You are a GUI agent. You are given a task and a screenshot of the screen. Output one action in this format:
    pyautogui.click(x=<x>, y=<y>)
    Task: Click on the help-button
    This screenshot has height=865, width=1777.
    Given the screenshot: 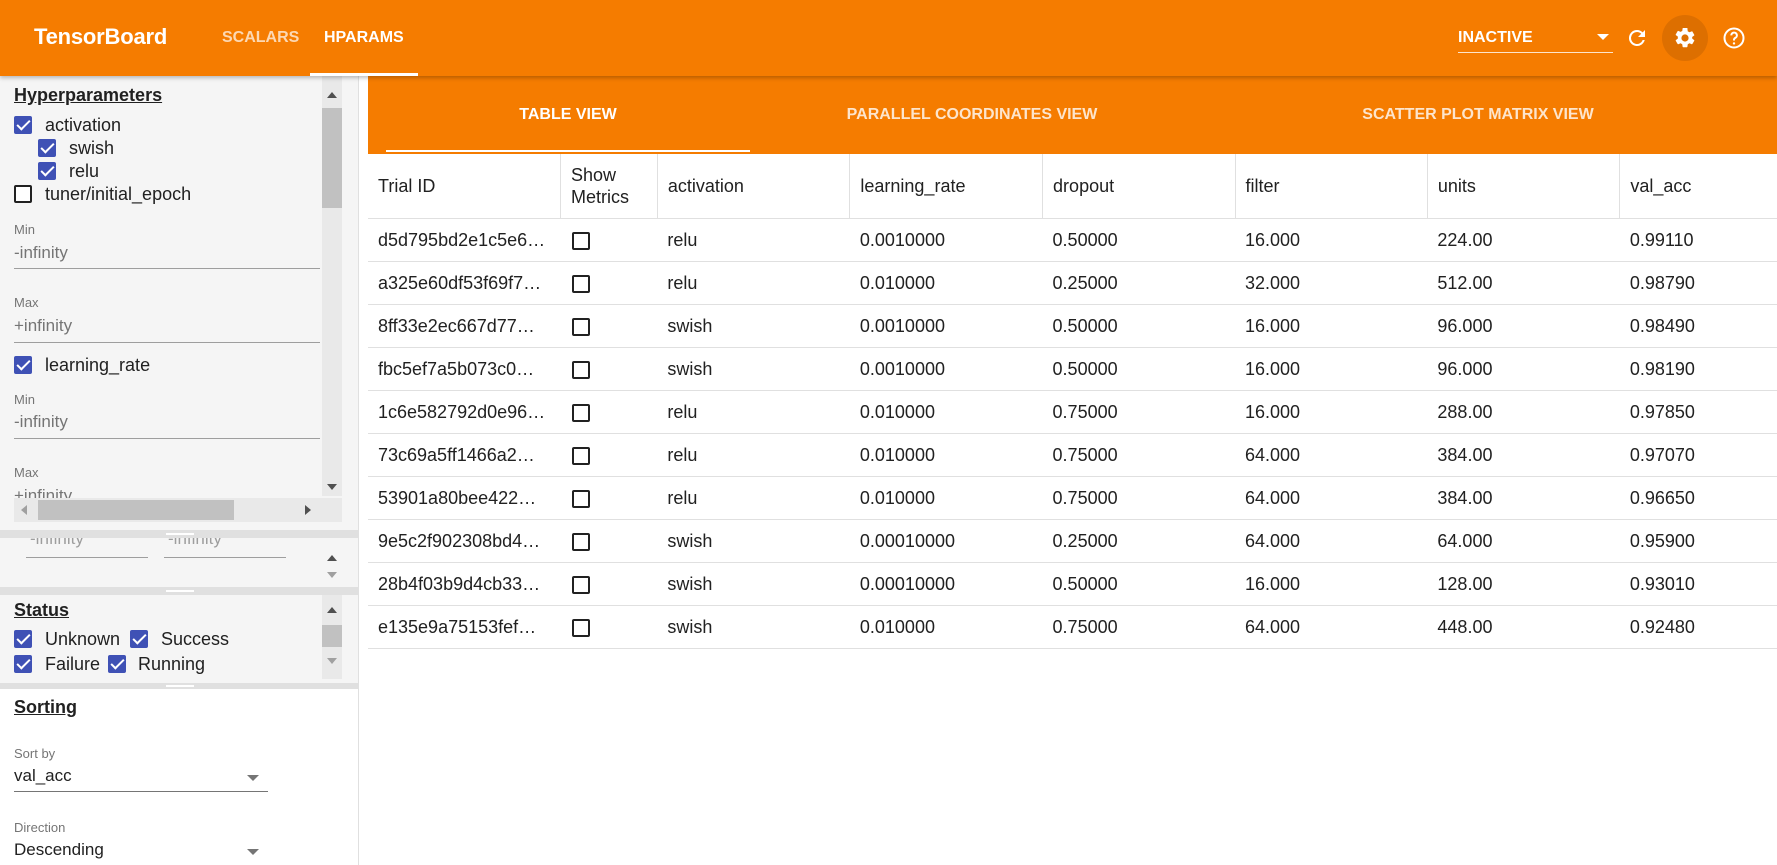 What is the action you would take?
    pyautogui.click(x=1734, y=38)
    